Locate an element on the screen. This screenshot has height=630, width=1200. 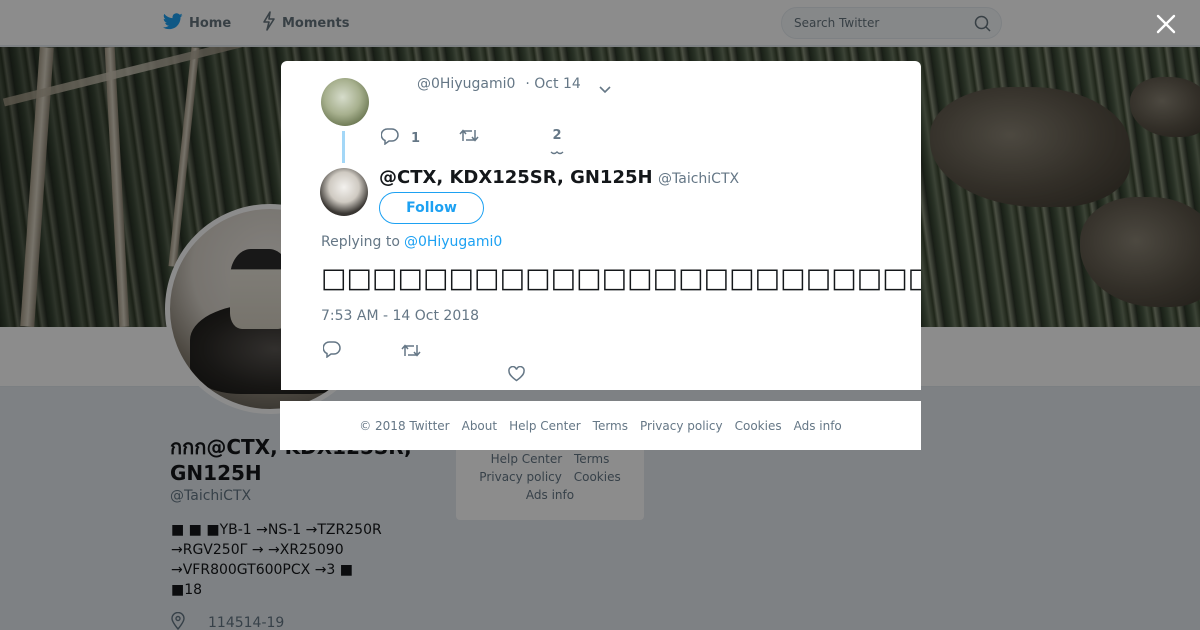
like-button is located at coordinates (516, 375).